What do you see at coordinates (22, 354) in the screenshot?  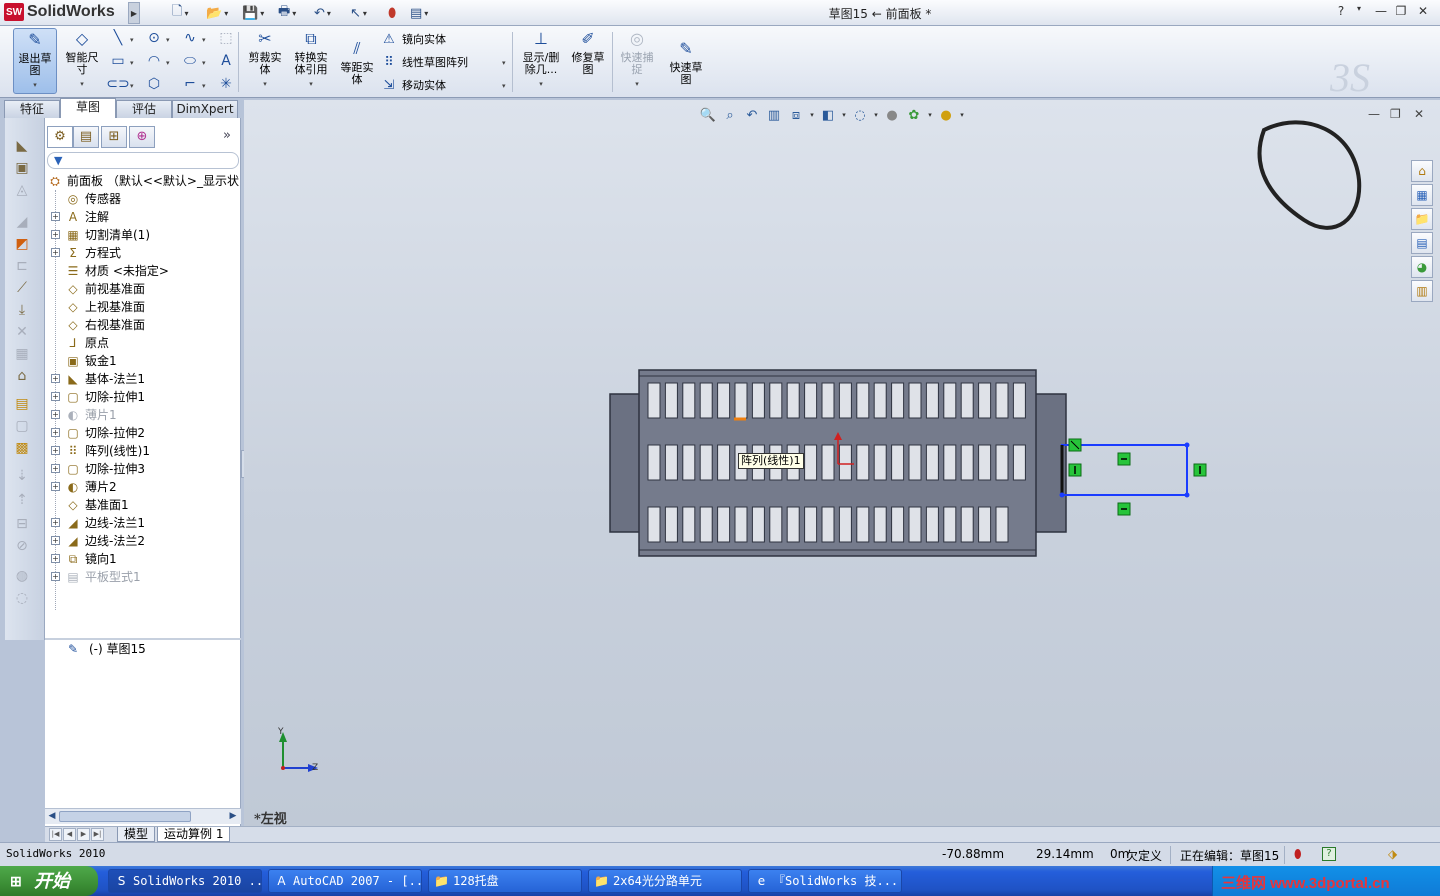 I see `closed-corner-icon: ▦` at bounding box center [22, 354].